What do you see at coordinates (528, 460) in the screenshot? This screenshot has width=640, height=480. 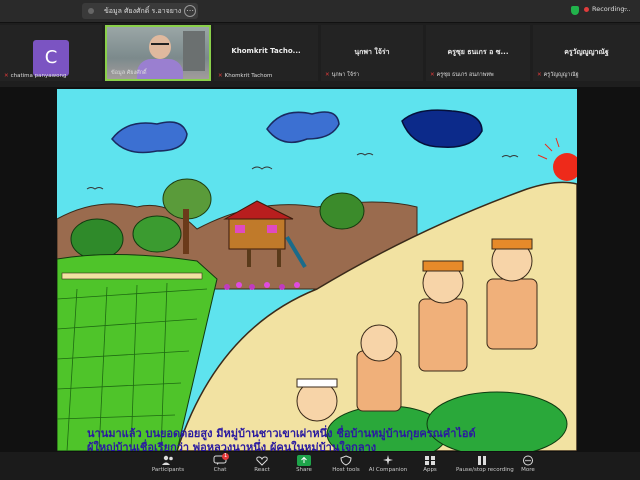 I see `more-icon` at bounding box center [528, 460].